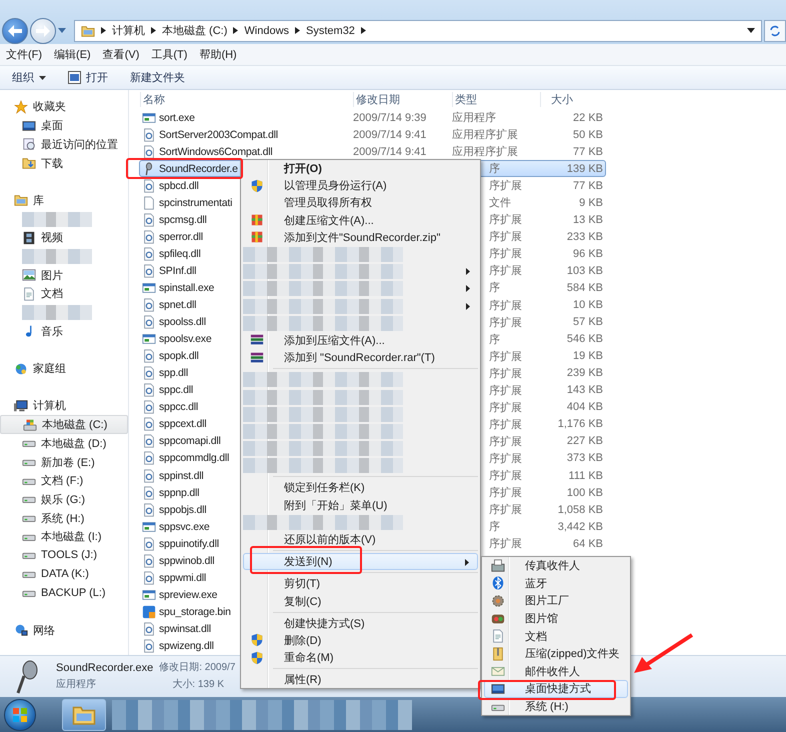  What do you see at coordinates (585, 407) in the screenshot?
I see `file-size: 404 KB` at bounding box center [585, 407].